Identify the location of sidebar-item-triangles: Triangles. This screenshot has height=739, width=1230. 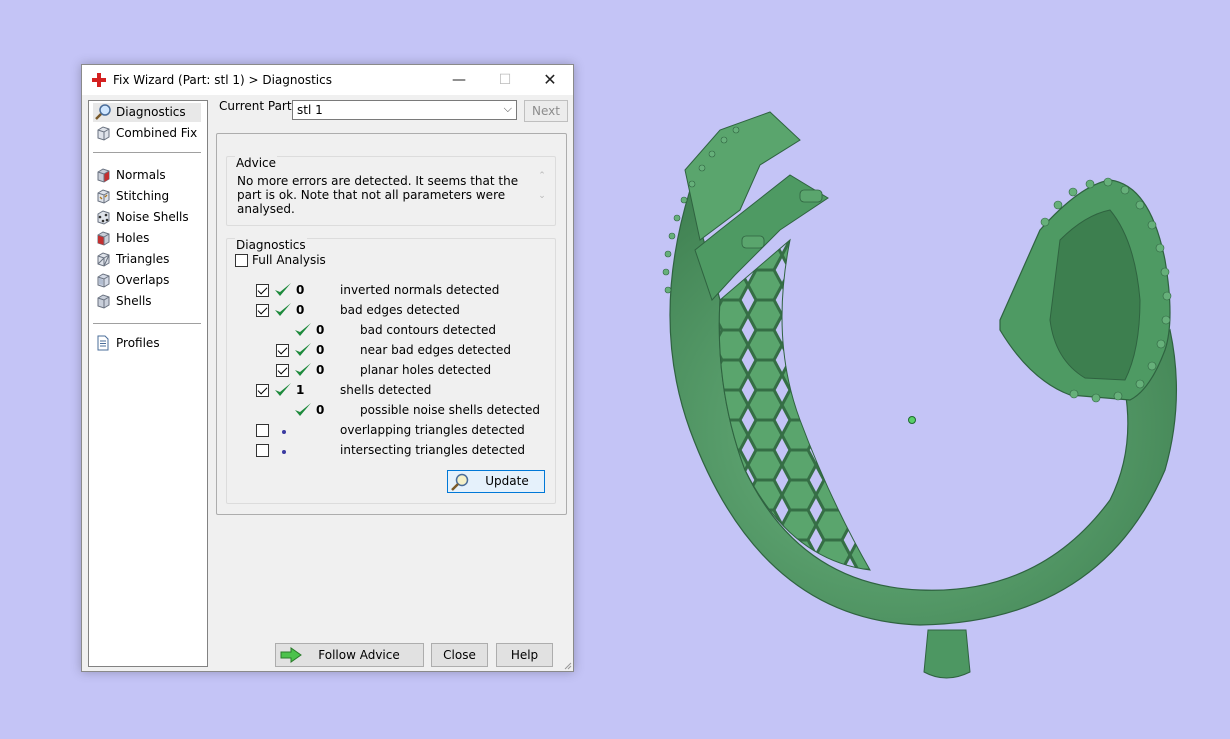
(147, 259).